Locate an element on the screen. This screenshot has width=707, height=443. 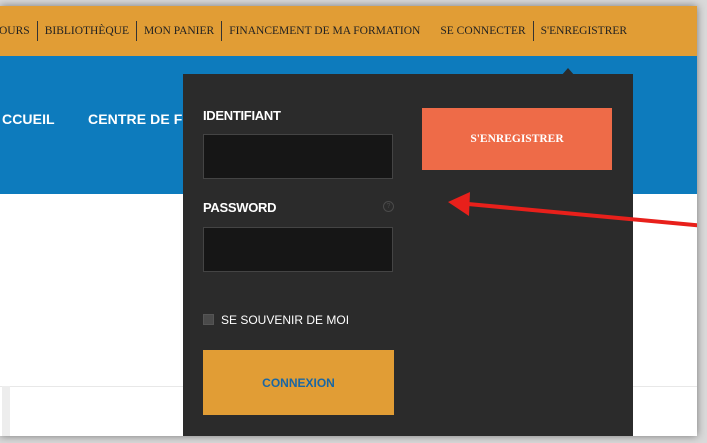
remember-me-checkbox is located at coordinates (208, 319).